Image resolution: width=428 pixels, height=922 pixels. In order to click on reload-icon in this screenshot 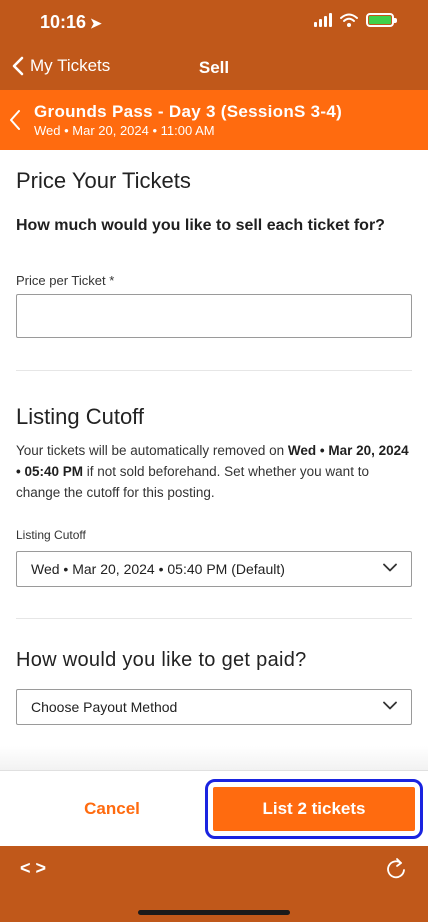, I will do `click(396, 869)`.